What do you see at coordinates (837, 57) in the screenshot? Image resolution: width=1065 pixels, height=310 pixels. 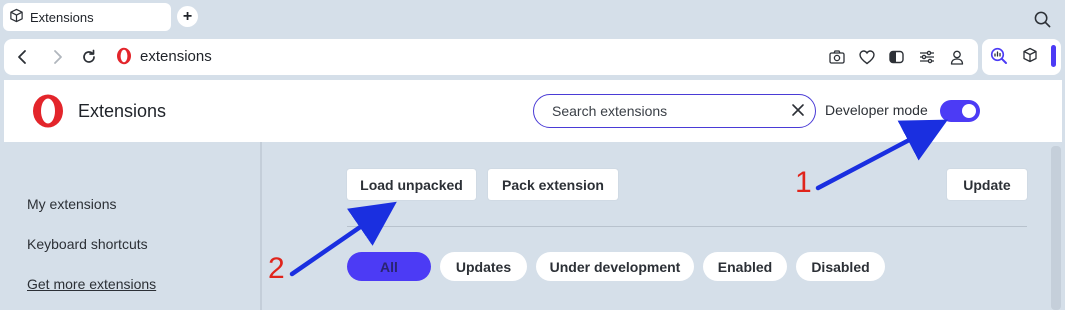 I see `camera-icon` at bounding box center [837, 57].